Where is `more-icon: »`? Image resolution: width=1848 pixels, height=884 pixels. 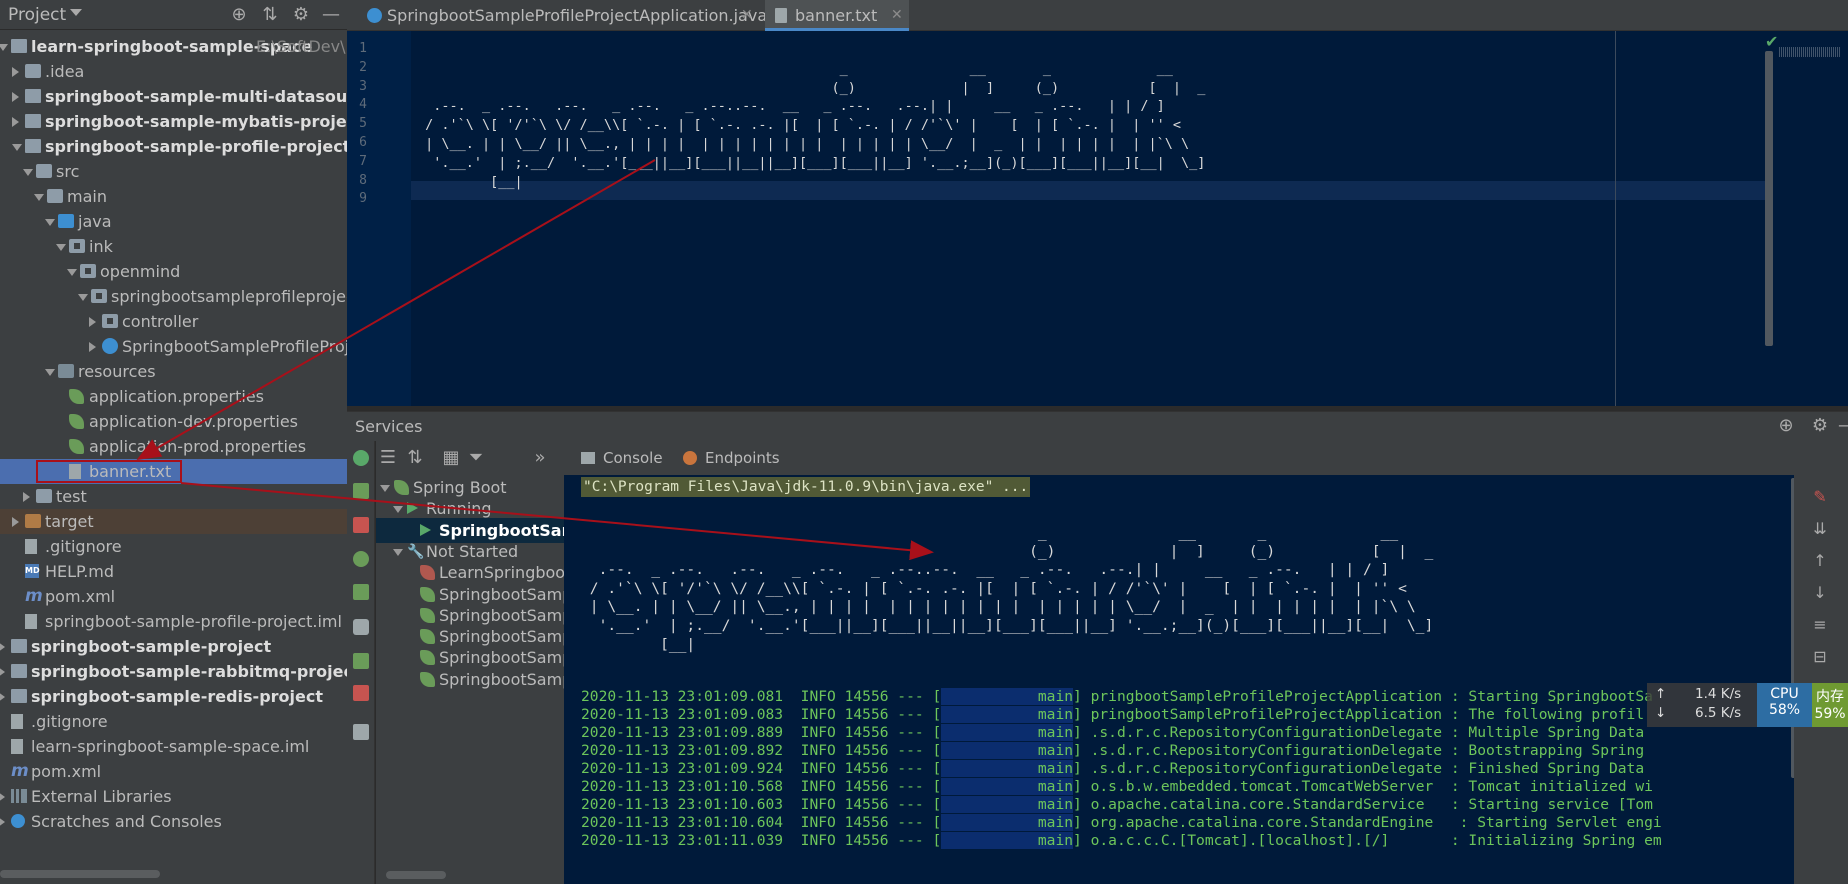 more-icon: » is located at coordinates (540, 458).